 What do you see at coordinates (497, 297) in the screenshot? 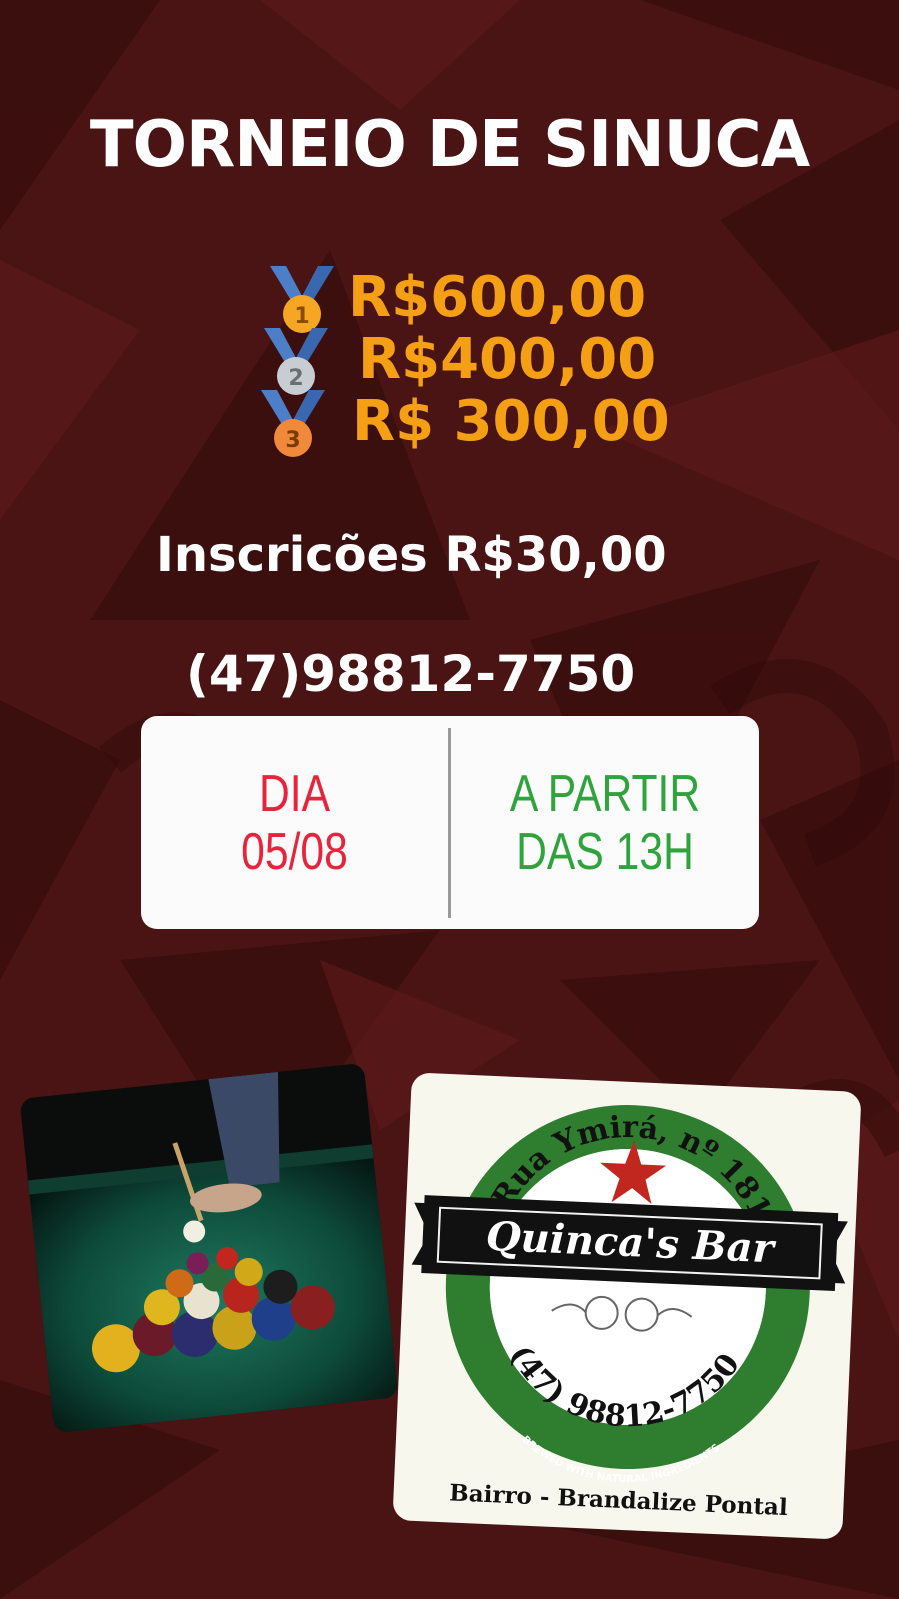
I see `prize-first-value: R$600,00` at bounding box center [497, 297].